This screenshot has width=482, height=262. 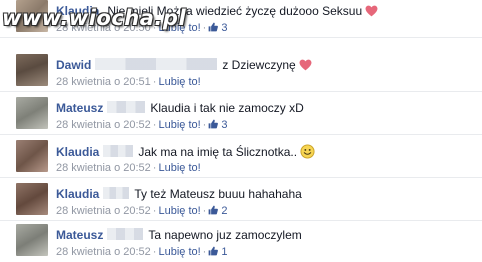 I want to click on comment-body: Dawid z Dziewczynę, so click(x=184, y=65).